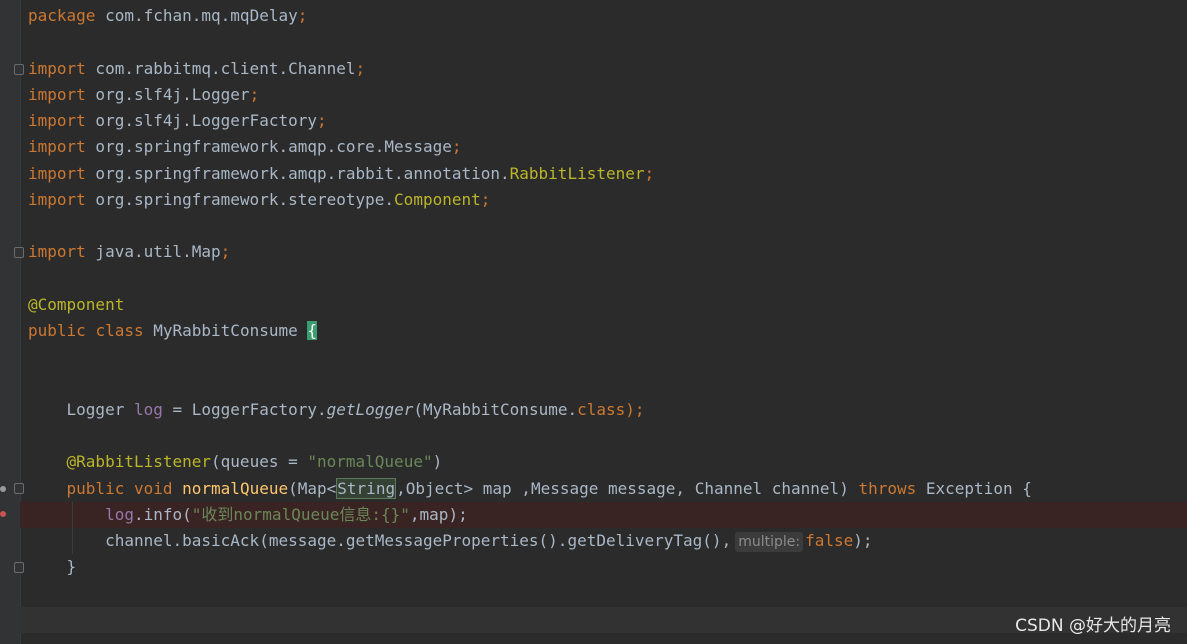 The image size is (1187, 644). What do you see at coordinates (603, 305) in the screenshot?
I see `code-line: @Component` at bounding box center [603, 305].